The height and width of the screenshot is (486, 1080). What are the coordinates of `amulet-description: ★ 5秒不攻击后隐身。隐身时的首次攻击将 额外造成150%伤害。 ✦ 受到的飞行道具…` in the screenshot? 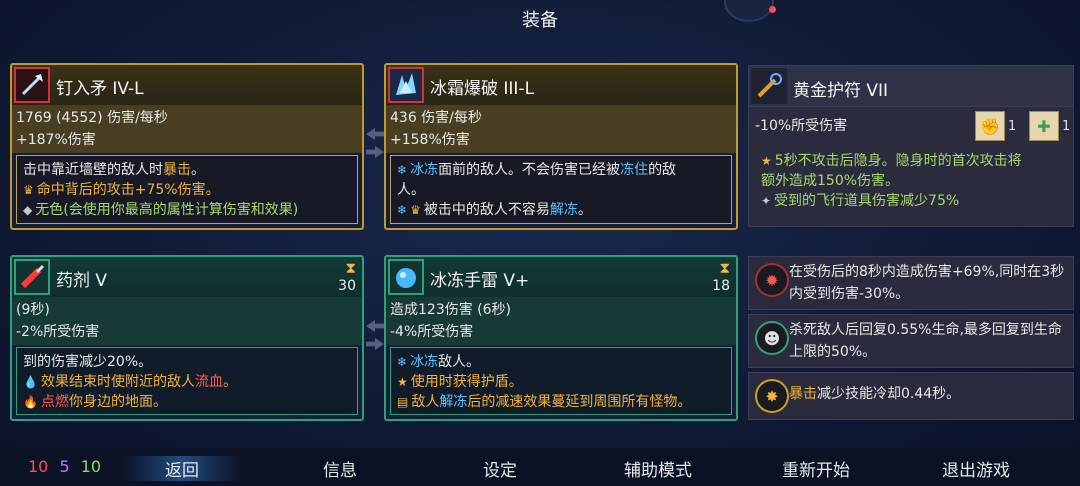 It's located at (911, 184).